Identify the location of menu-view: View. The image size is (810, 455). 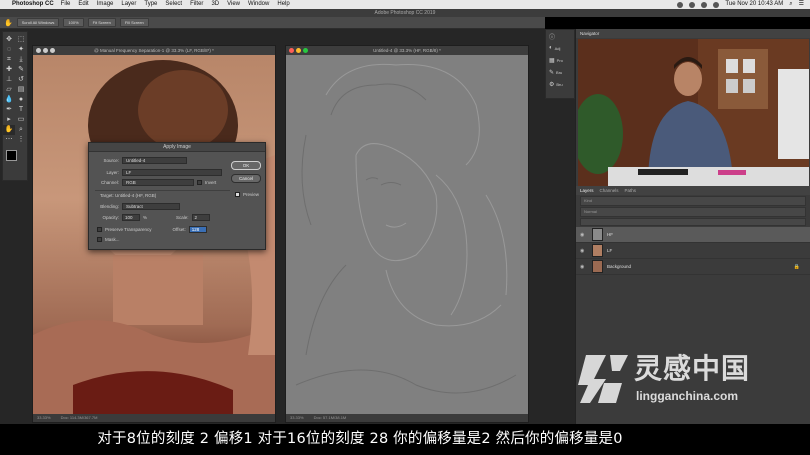
(233, 4).